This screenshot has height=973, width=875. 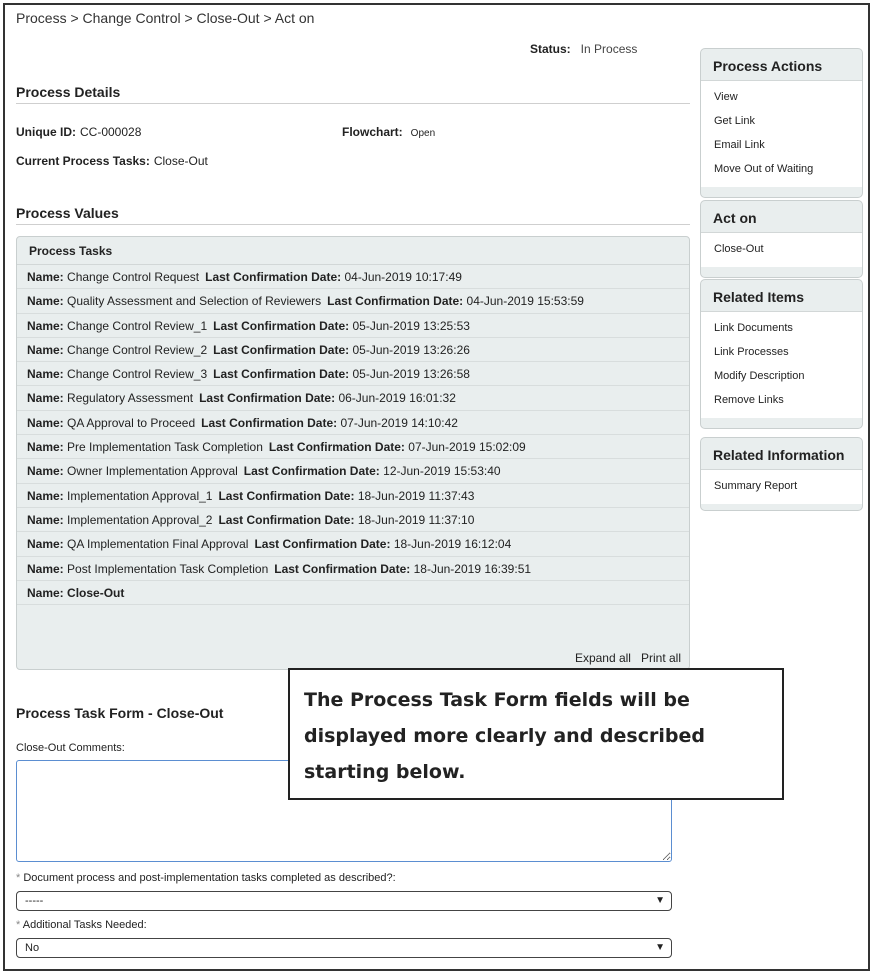 I want to click on additional-tasks-select: No ▼, so click(x=344, y=948).